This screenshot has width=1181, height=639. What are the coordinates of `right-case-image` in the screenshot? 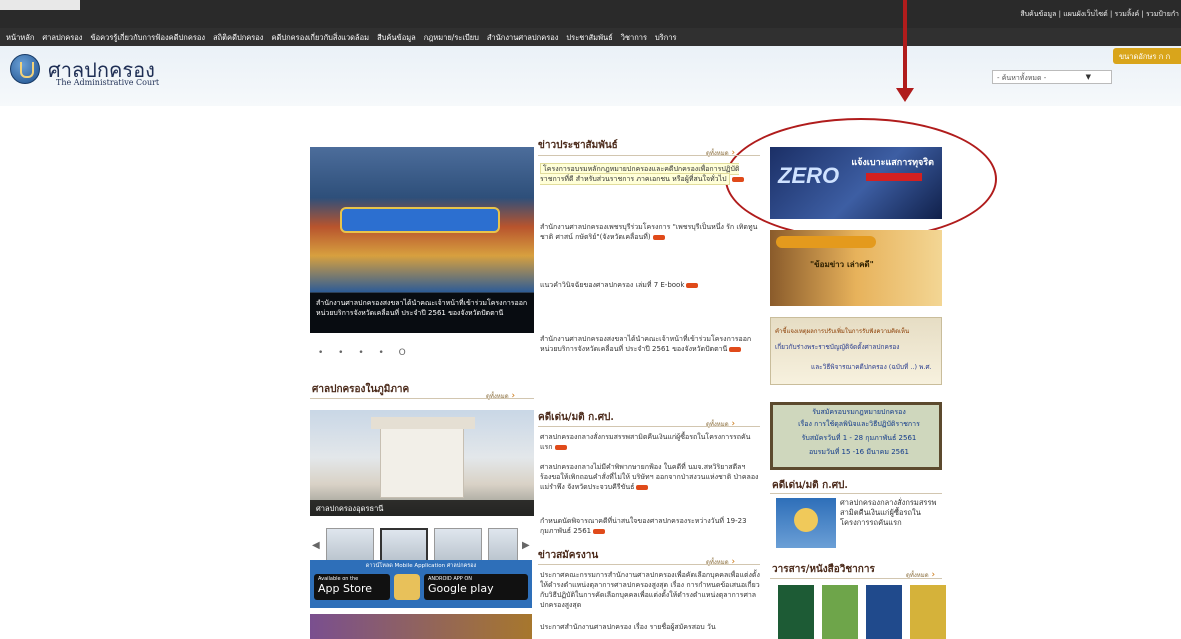 It's located at (806, 523).